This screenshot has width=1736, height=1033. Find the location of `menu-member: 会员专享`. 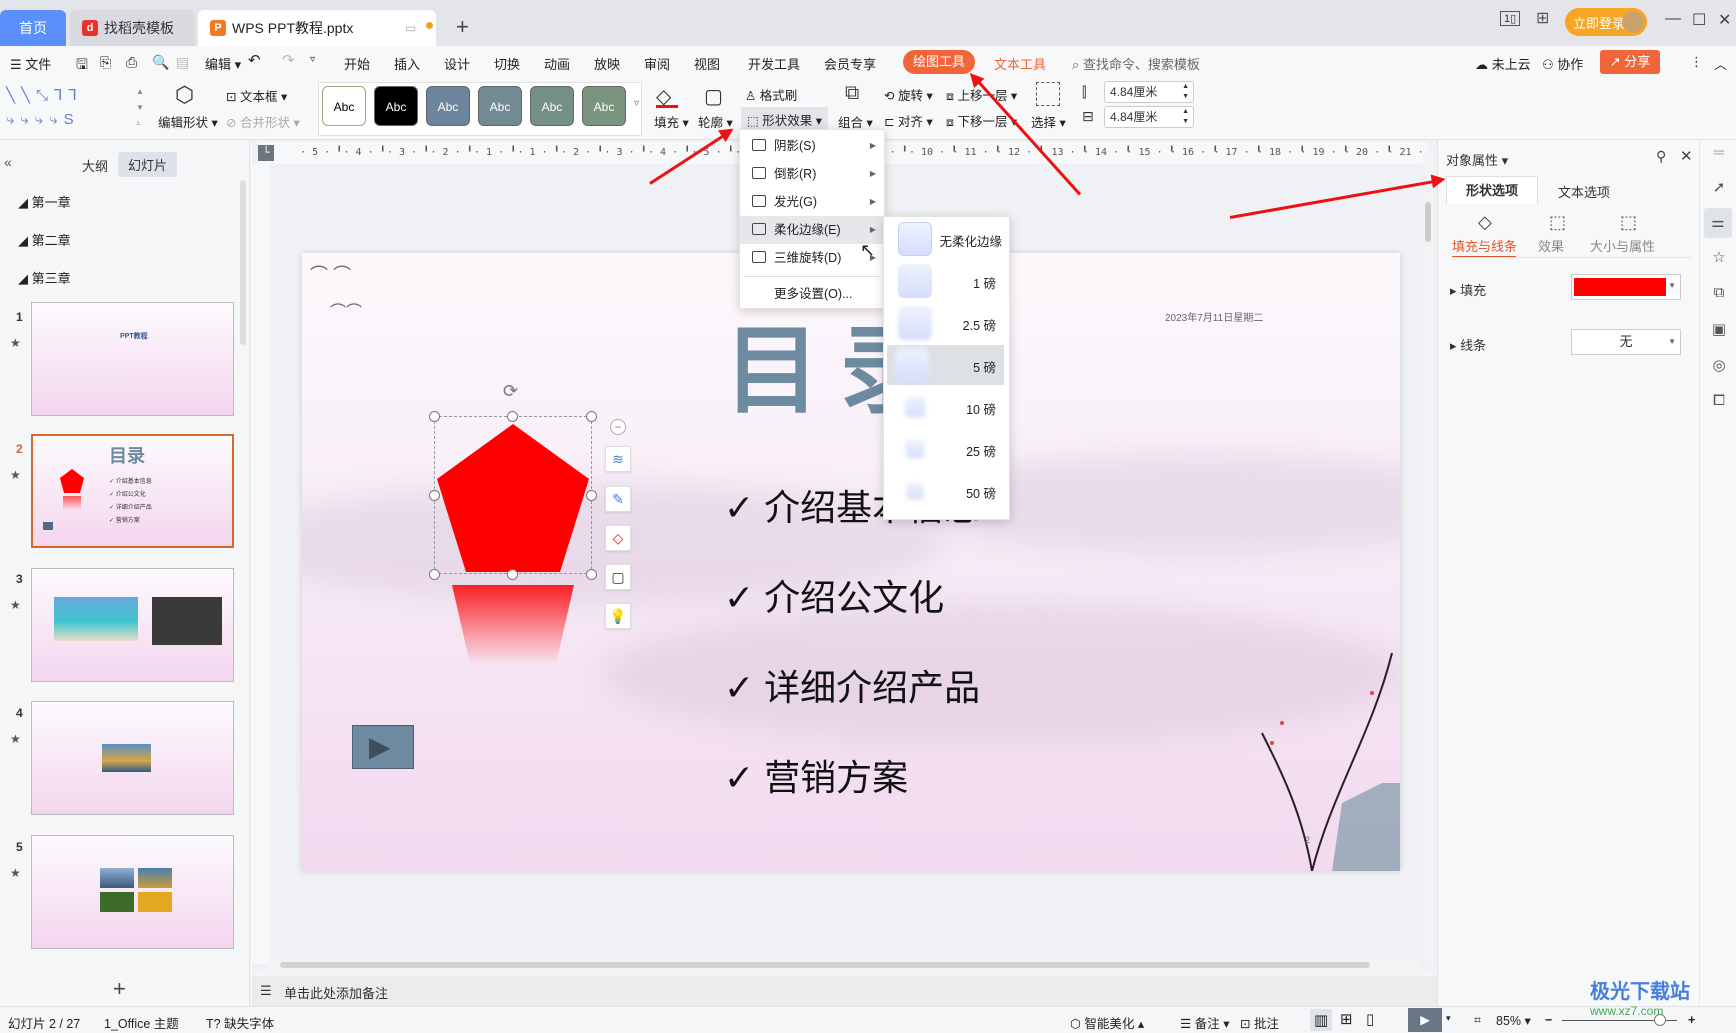

menu-member: 会员专享 is located at coordinates (850, 63).